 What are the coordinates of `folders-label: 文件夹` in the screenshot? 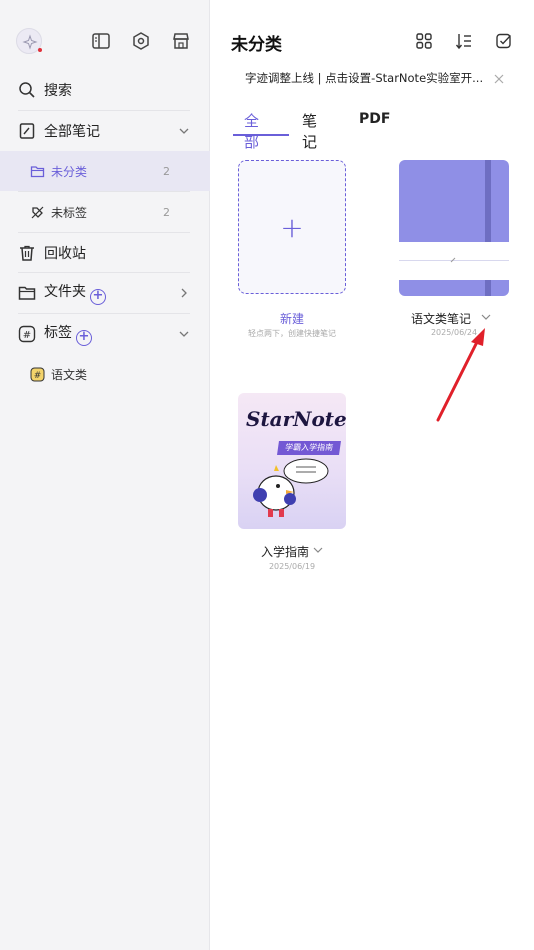 It's located at (65, 292).